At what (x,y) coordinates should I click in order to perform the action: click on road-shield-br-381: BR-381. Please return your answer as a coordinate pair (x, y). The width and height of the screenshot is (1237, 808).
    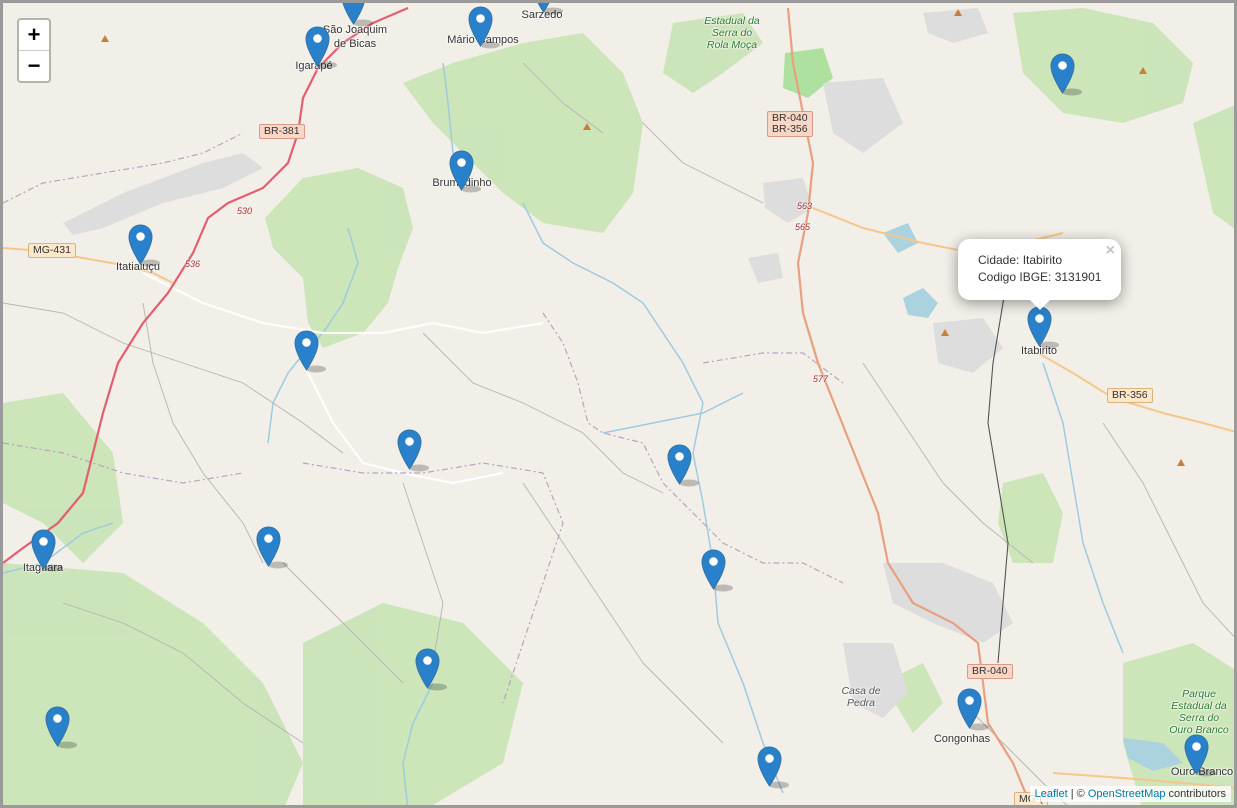
    Looking at the image, I should click on (282, 131).